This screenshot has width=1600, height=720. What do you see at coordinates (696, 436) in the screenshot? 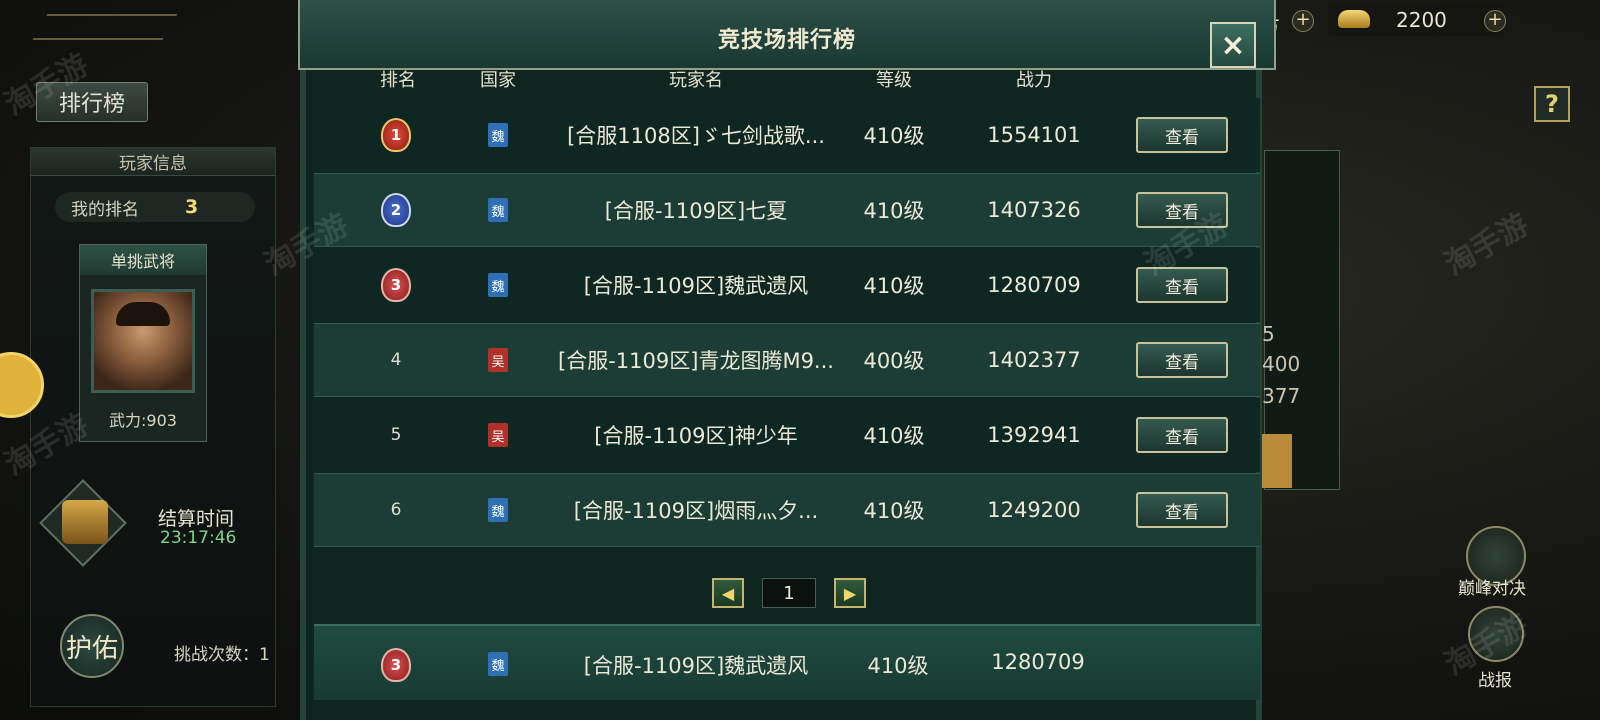
I see `player-name: [合服-1109区]神少年` at bounding box center [696, 436].